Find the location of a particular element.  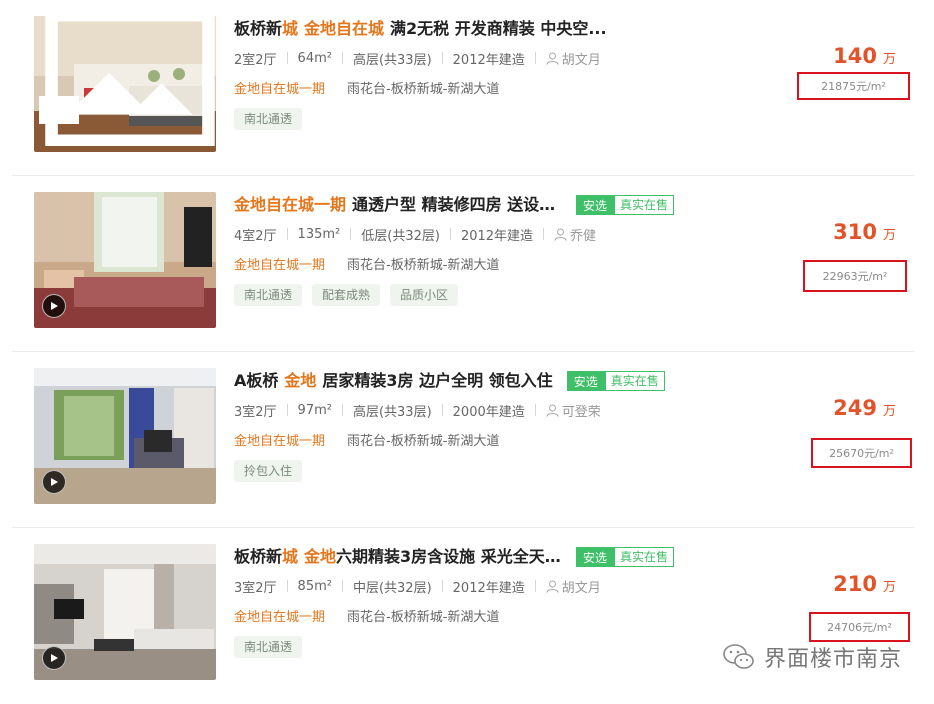

listing-title: 金地自在城一期通透户型 精装修四房 送设施 环境... 安选真实在售 is located at coordinates (454, 205).